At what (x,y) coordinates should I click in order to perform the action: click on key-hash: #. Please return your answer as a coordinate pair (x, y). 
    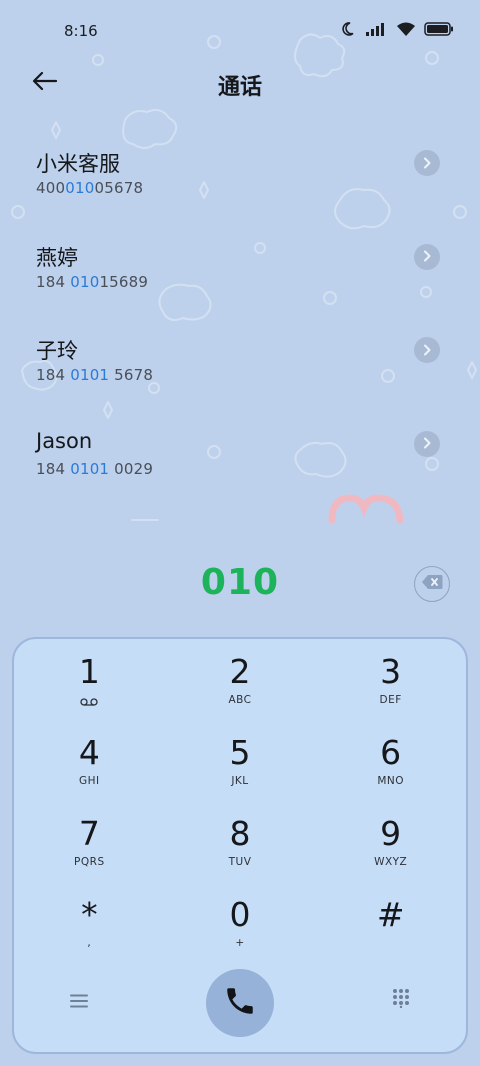
    Looking at the image, I should click on (390, 930).